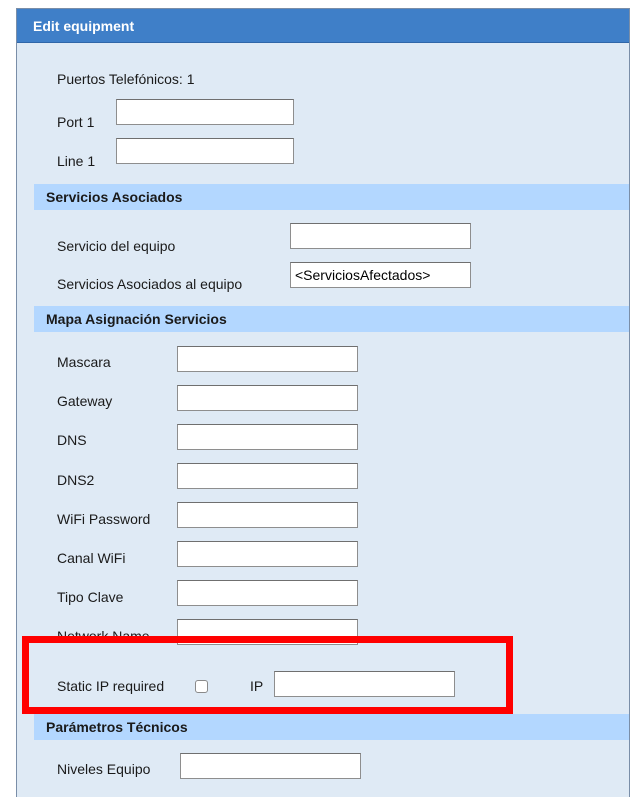  Describe the element at coordinates (84, 362) in the screenshot. I see `mascara-label: Mascara` at that location.